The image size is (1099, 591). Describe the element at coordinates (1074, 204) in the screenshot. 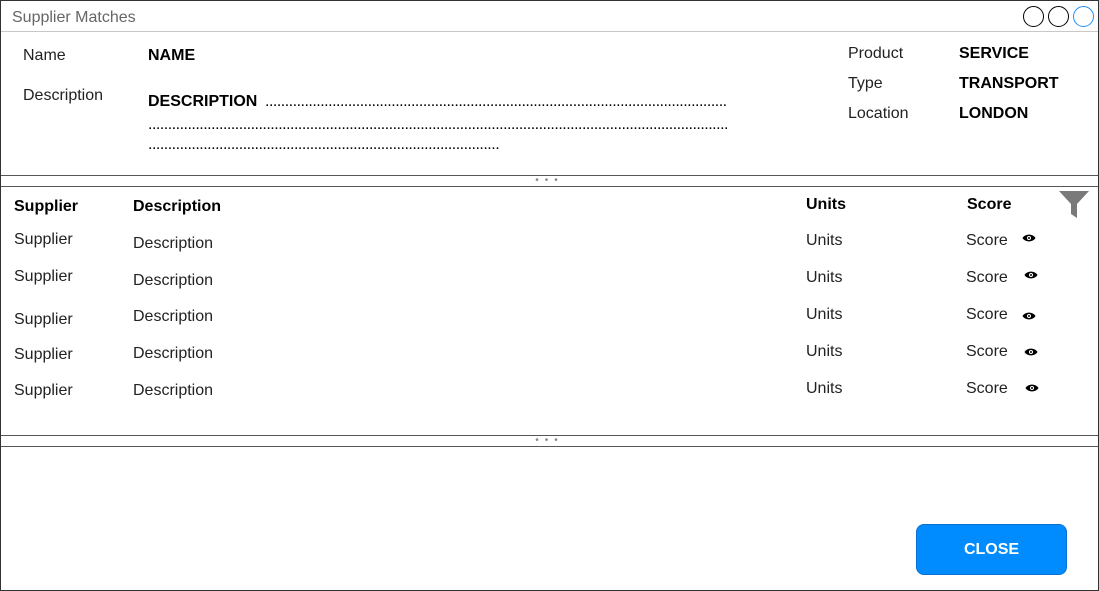

I see `filter-icon` at that location.